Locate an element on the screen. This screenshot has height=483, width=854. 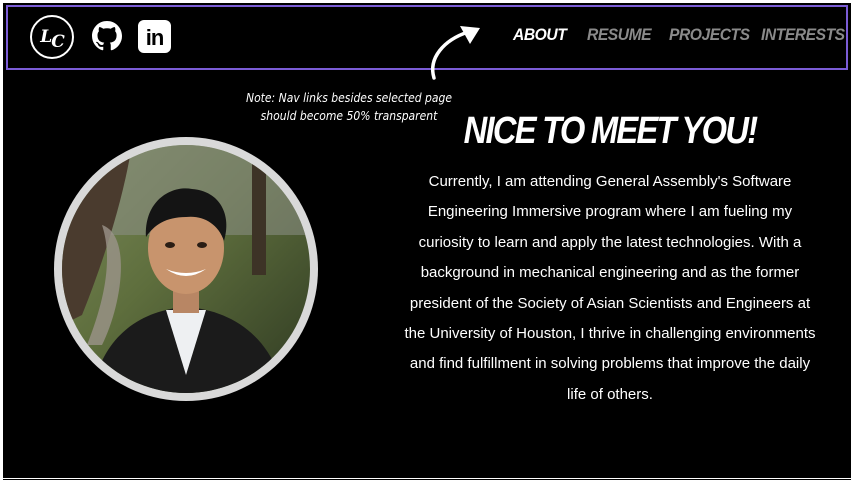
linkedin-icon: in is located at coordinates (154, 36).